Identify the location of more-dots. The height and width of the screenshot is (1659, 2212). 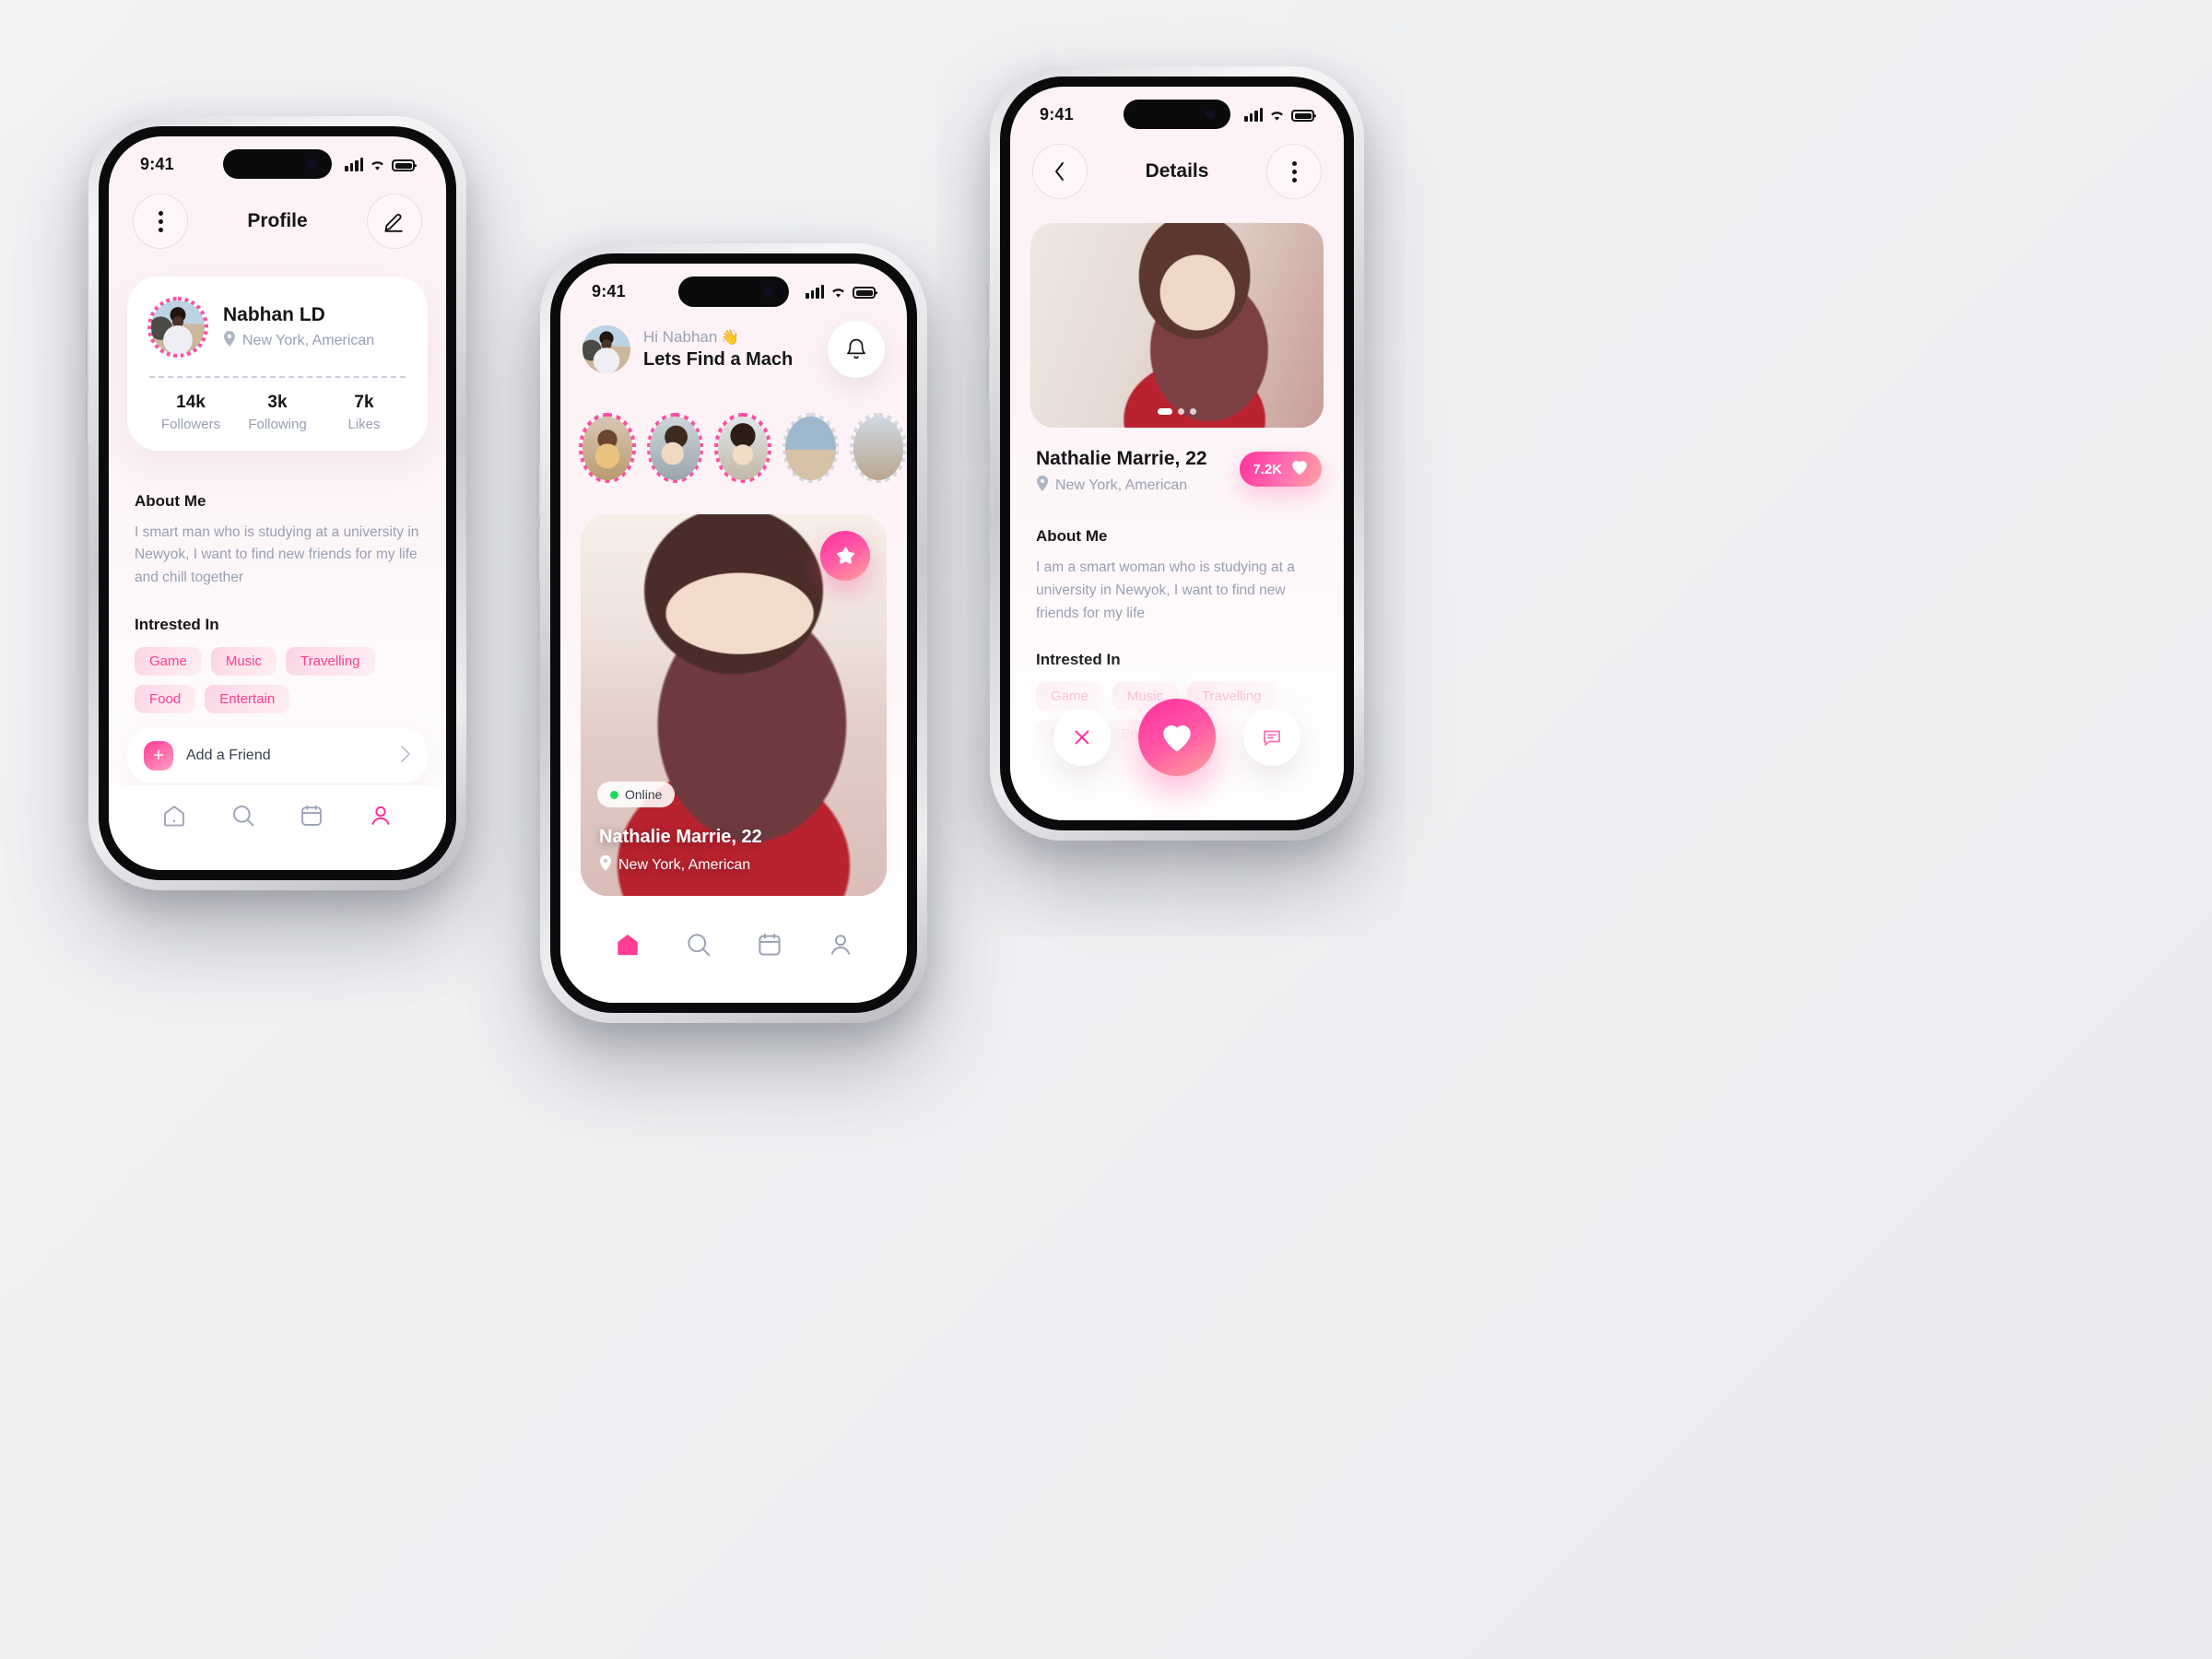
(1294, 171).